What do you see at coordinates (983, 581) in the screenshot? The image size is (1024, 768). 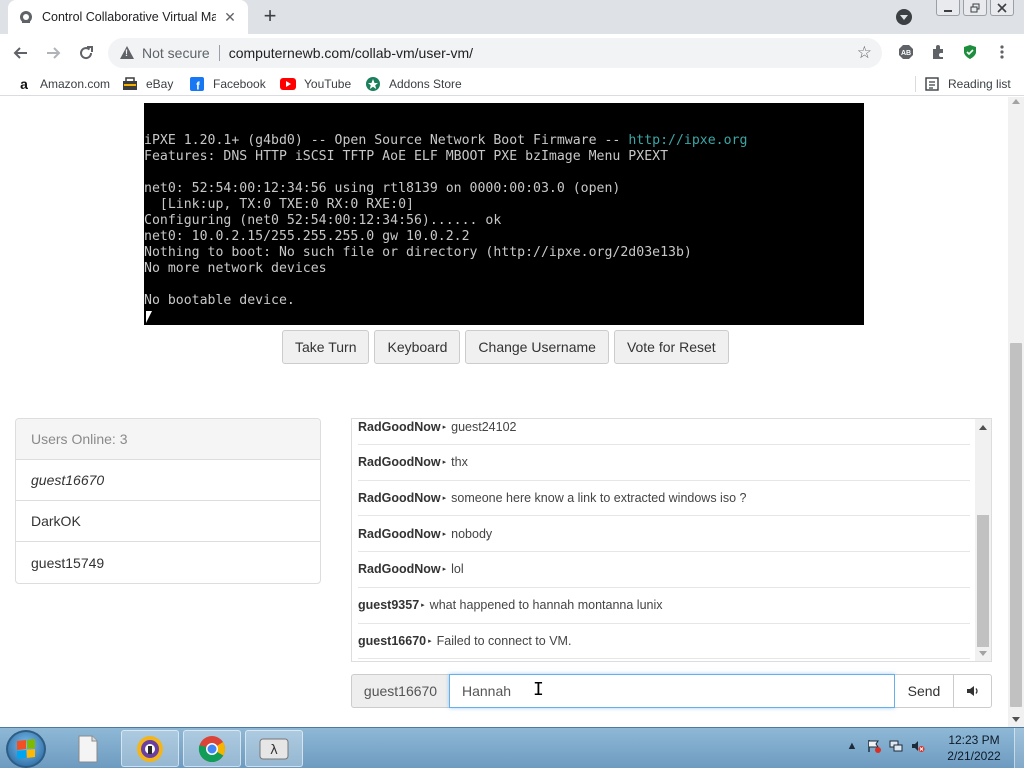 I see `chat-scroll-thumb` at bounding box center [983, 581].